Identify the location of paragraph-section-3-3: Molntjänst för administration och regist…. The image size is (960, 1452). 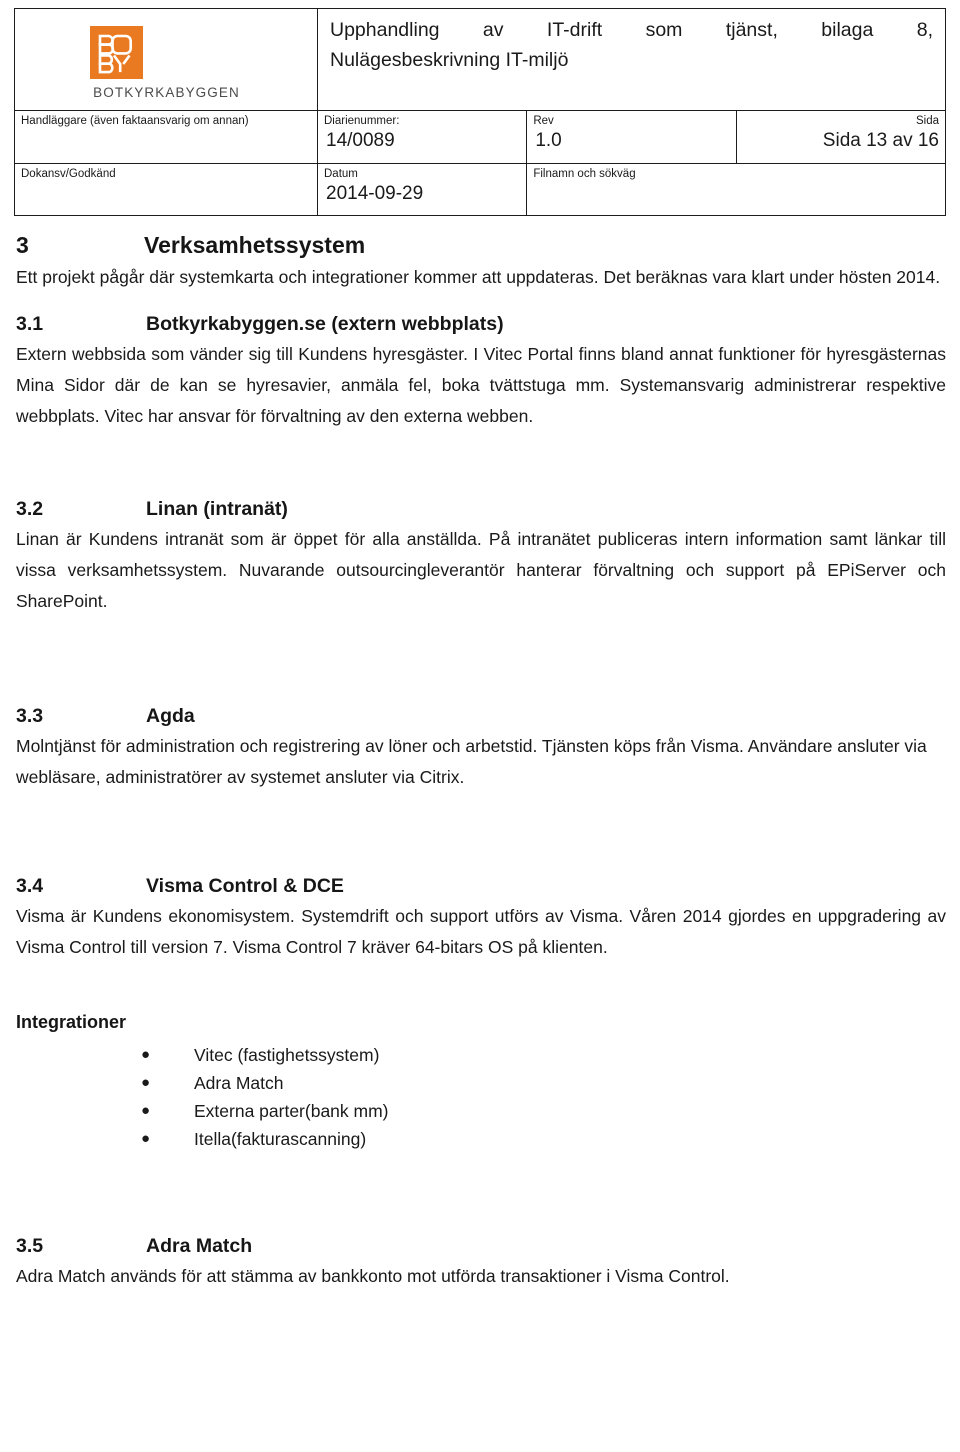
(471, 761).